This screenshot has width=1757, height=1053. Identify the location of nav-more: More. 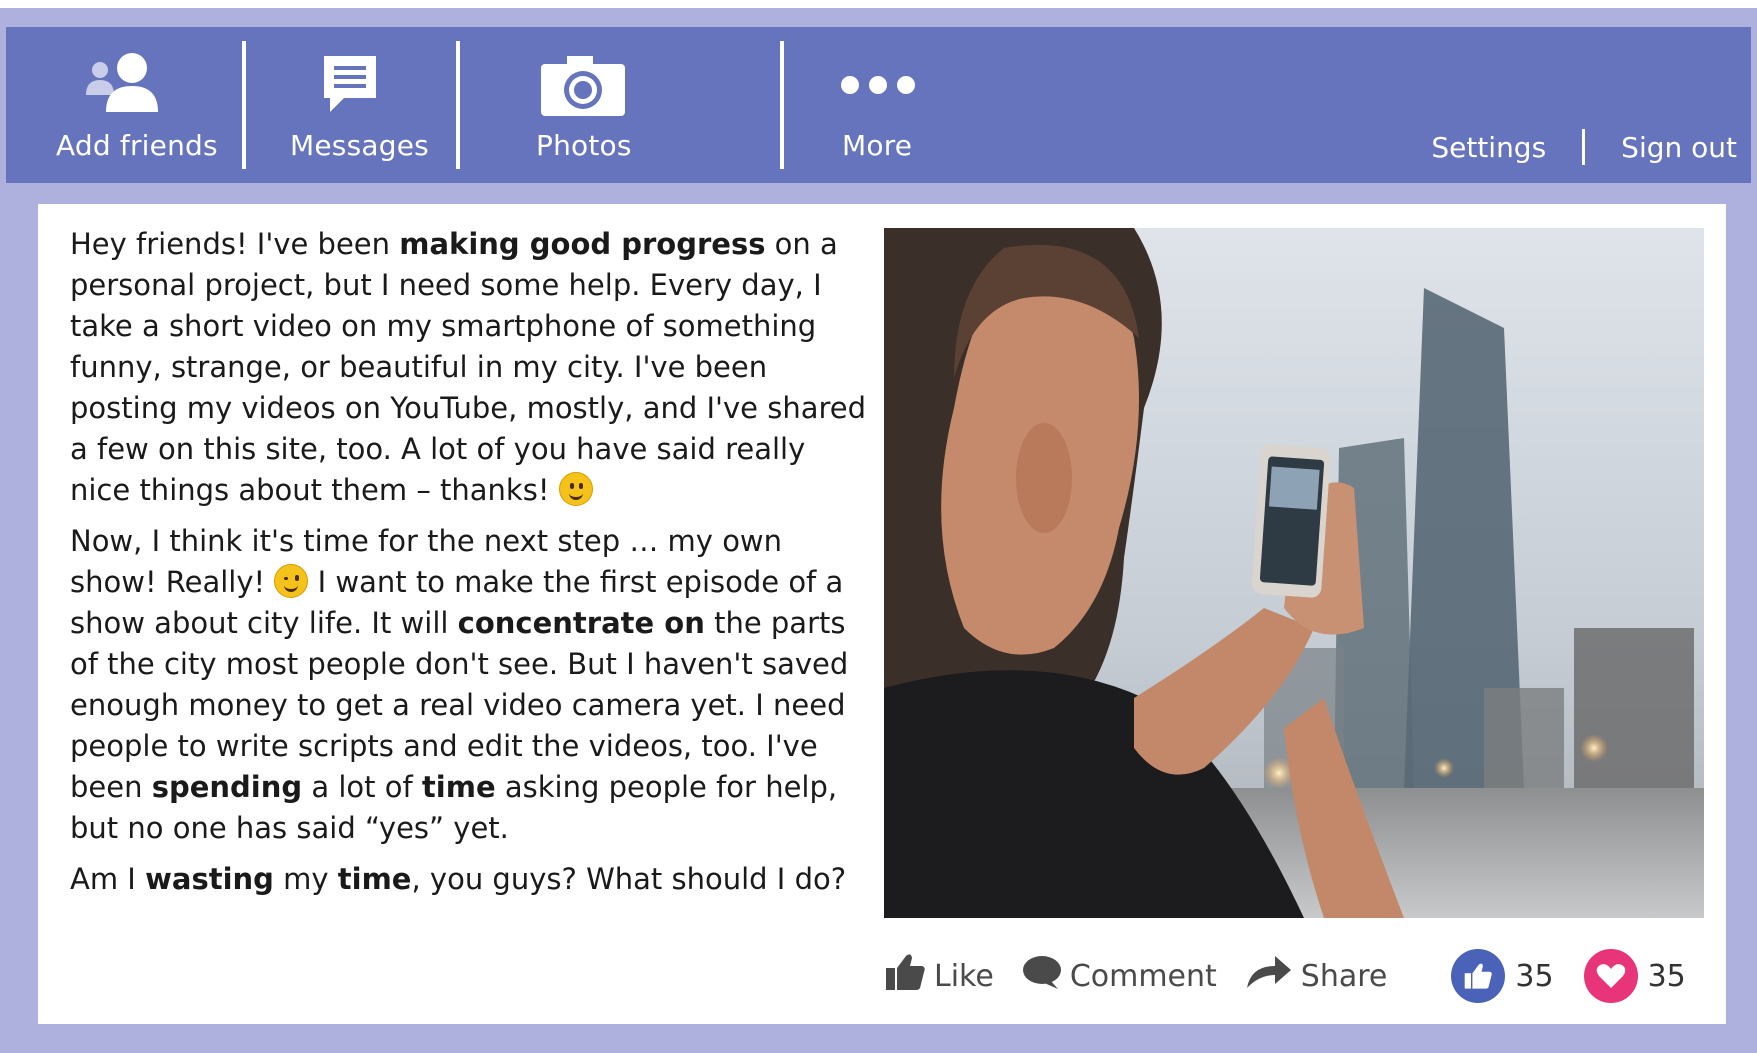
(886, 105).